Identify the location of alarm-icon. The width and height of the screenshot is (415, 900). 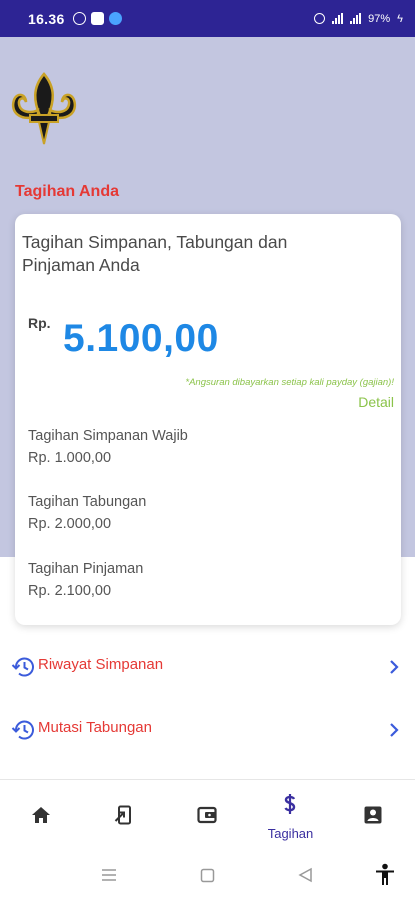
(320, 18).